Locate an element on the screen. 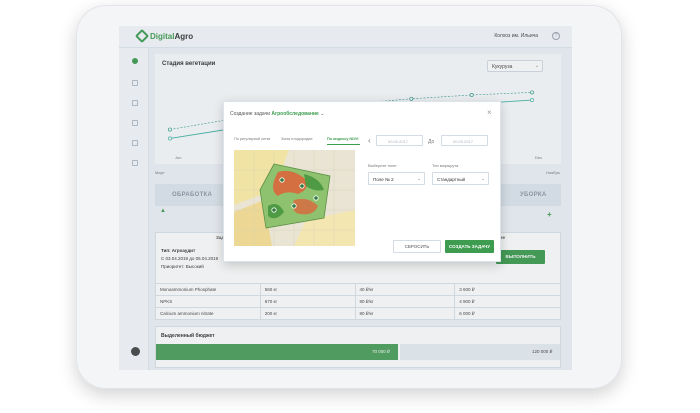 This screenshot has height=413, width=700. chevron-left-icon: ‹ is located at coordinates (369, 140).